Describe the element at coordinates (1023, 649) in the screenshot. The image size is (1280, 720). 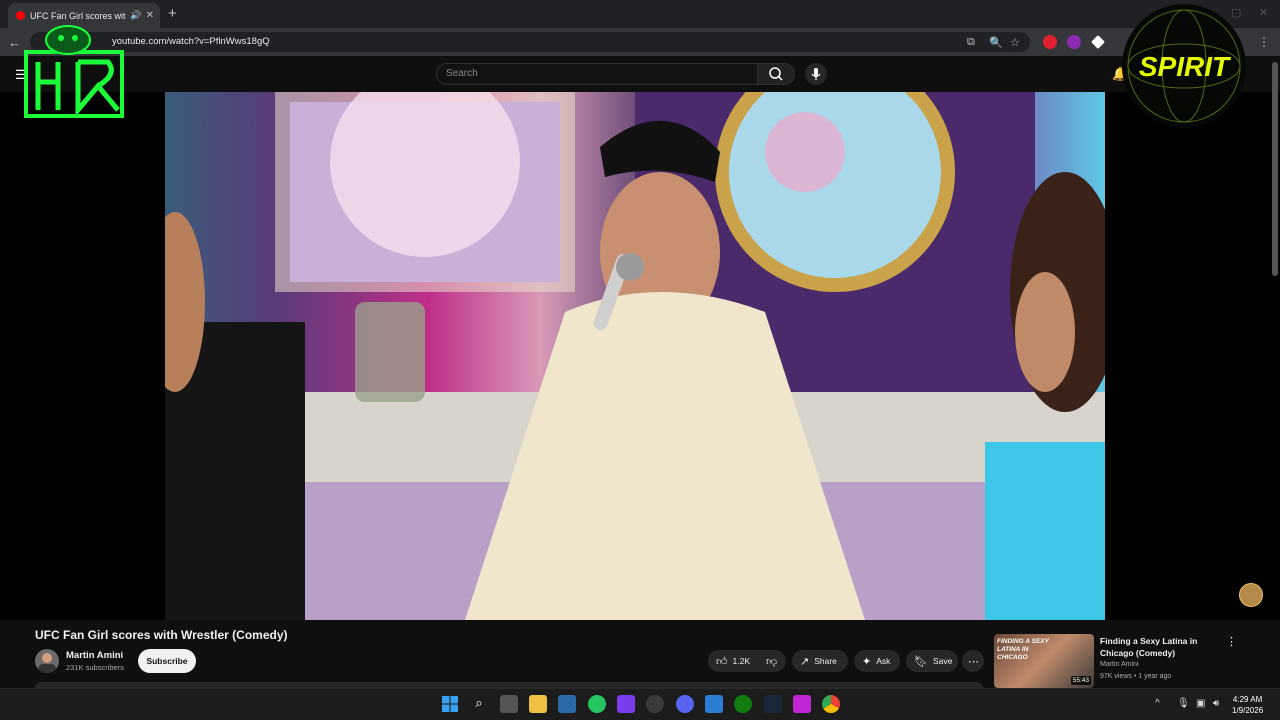
I see `thumbnail-text: FINDING A SEXY LATINA IN CHICAGO` at that location.